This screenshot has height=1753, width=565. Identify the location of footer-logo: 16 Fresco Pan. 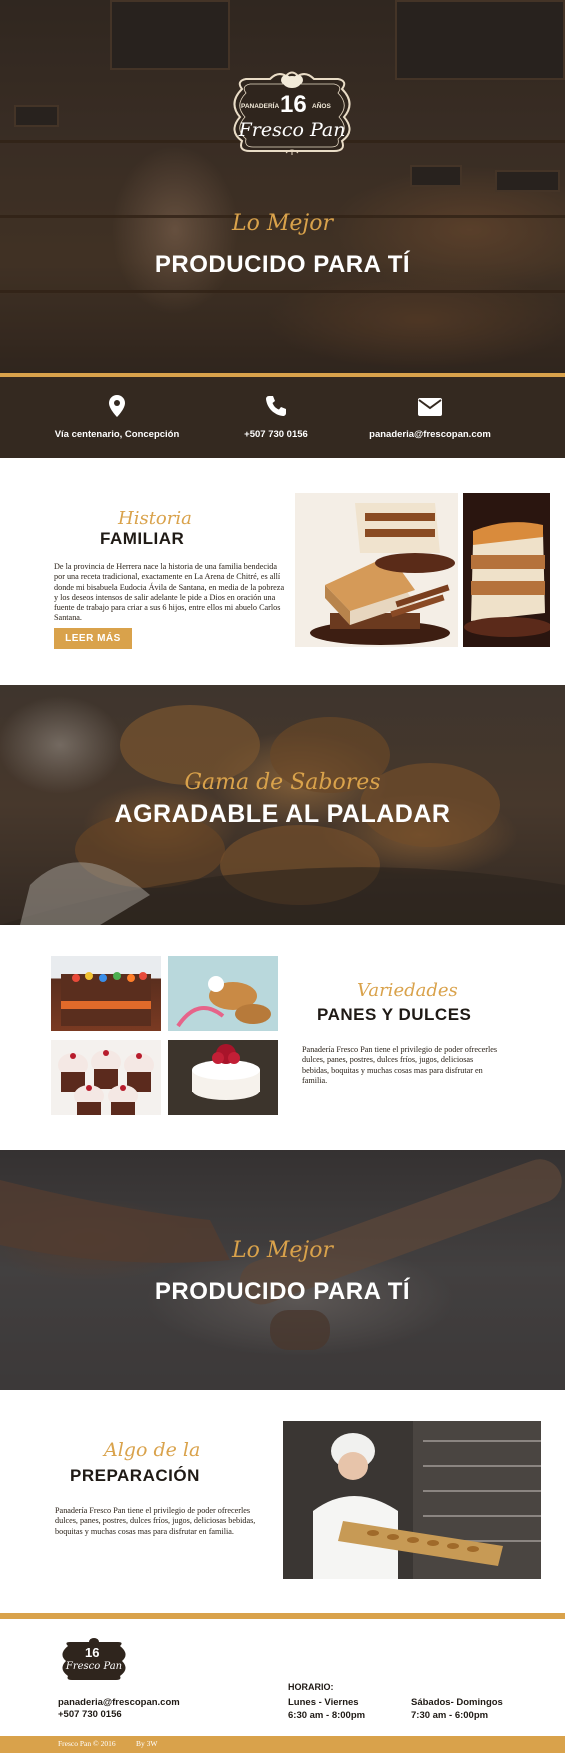
(94, 1660).